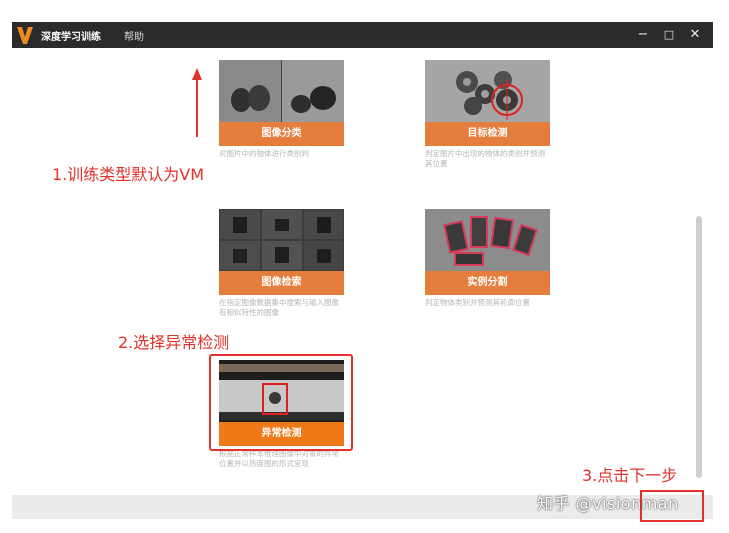 The width and height of the screenshot is (729, 533). I want to click on selection-highlight, so click(281, 402).